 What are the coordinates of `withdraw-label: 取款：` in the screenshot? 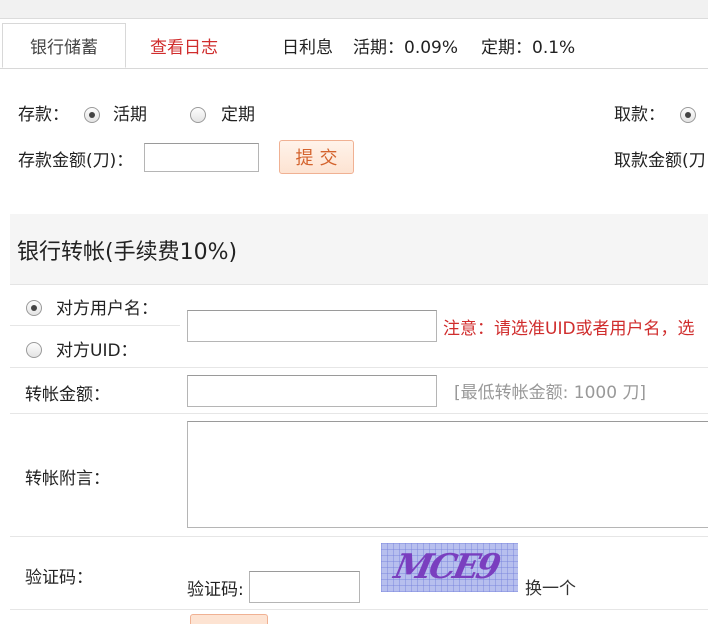 It's located at (639, 115).